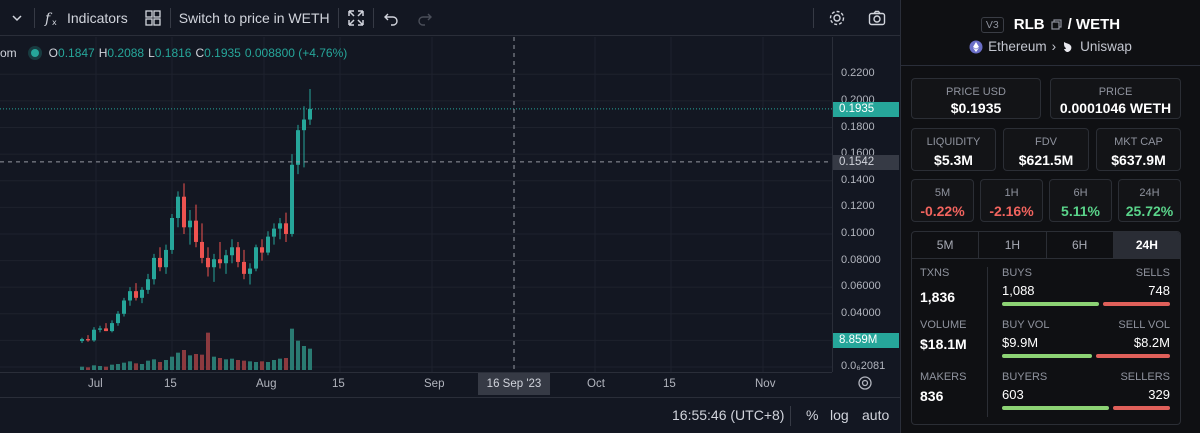 This screenshot has height=433, width=1200. What do you see at coordinates (1141, 408) in the screenshot?
I see `sellers-bar-fill` at bounding box center [1141, 408].